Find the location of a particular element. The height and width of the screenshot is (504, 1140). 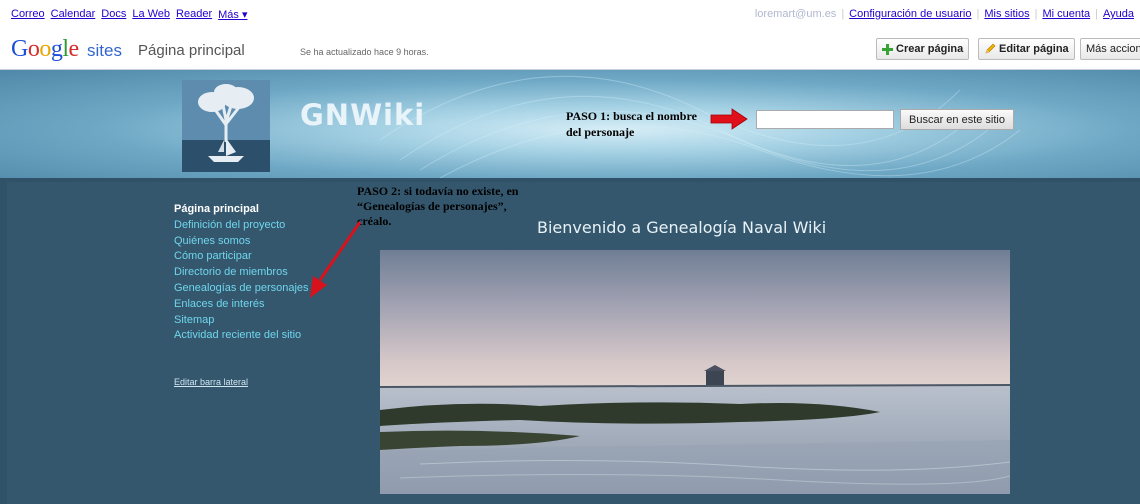

page-title: Página principal is located at coordinates (191, 50).